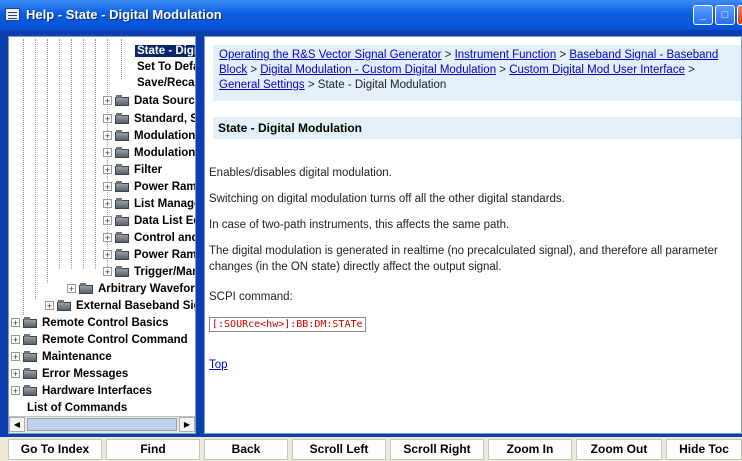 This screenshot has height=461, width=742. Describe the element at coordinates (218, 365) in the screenshot. I see `top-link: Top` at that location.